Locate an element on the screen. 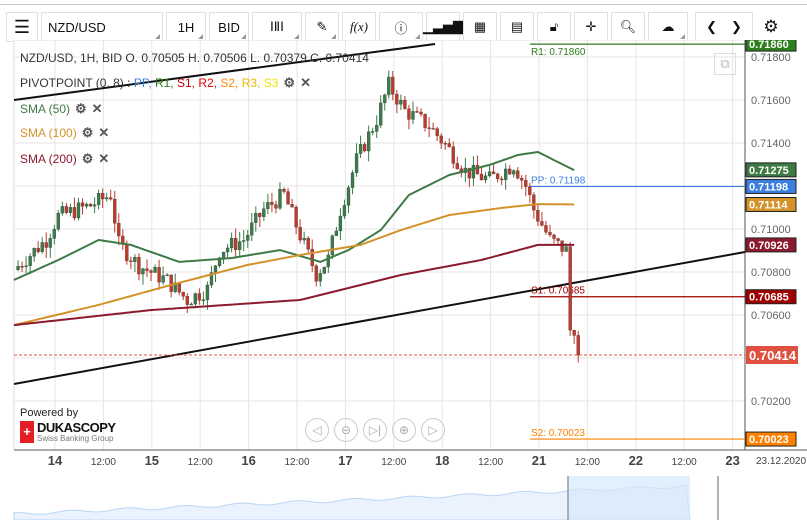  side-label: BID is located at coordinates (229, 27).